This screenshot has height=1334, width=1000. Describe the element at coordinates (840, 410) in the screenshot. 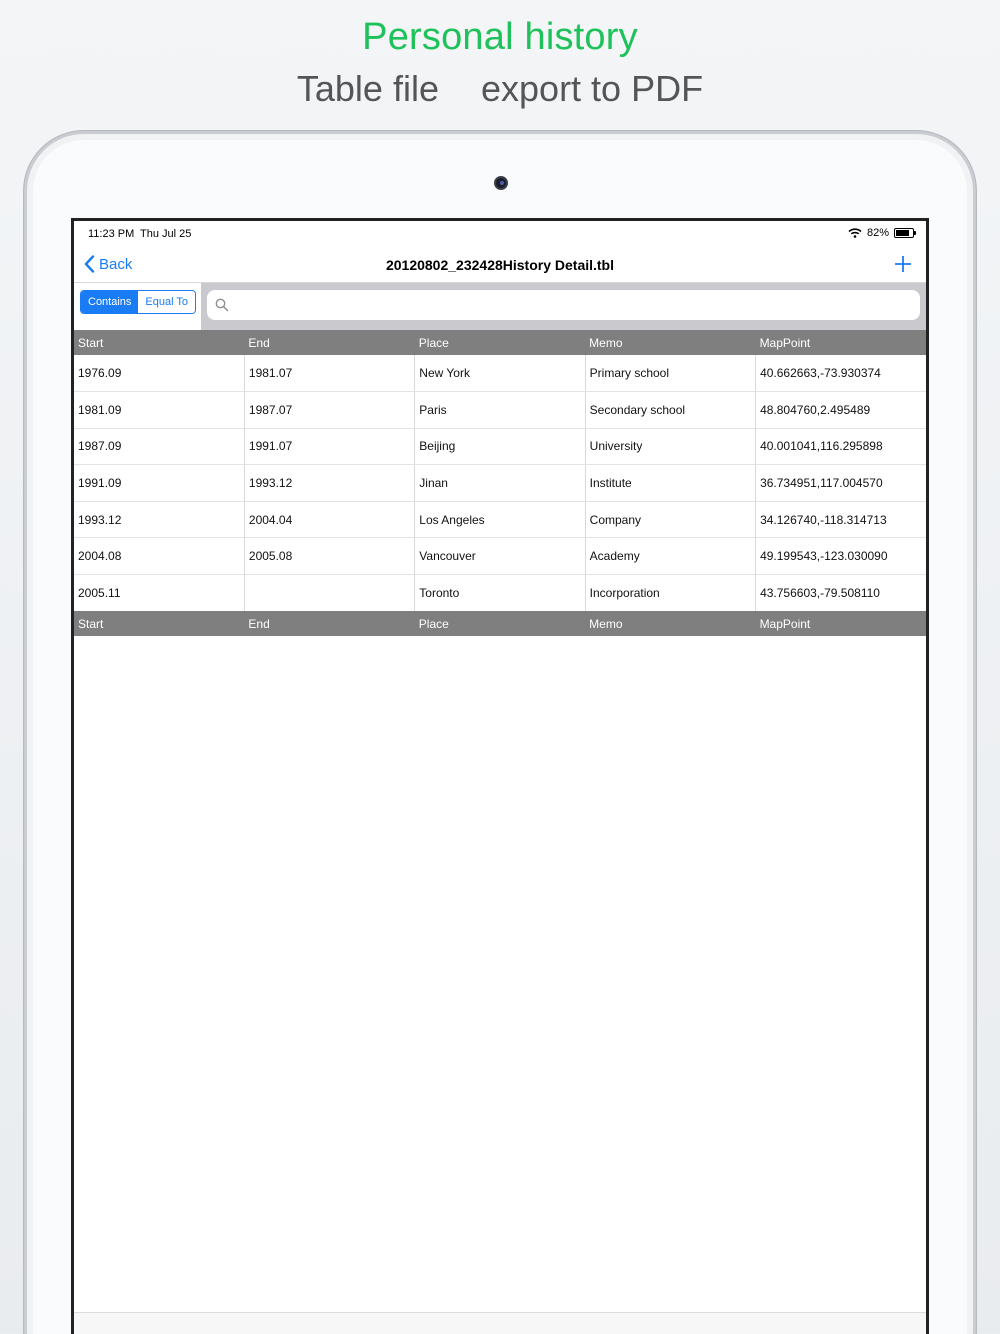

I see `table-cell-mappoint: 48.804760,2.495489` at that location.